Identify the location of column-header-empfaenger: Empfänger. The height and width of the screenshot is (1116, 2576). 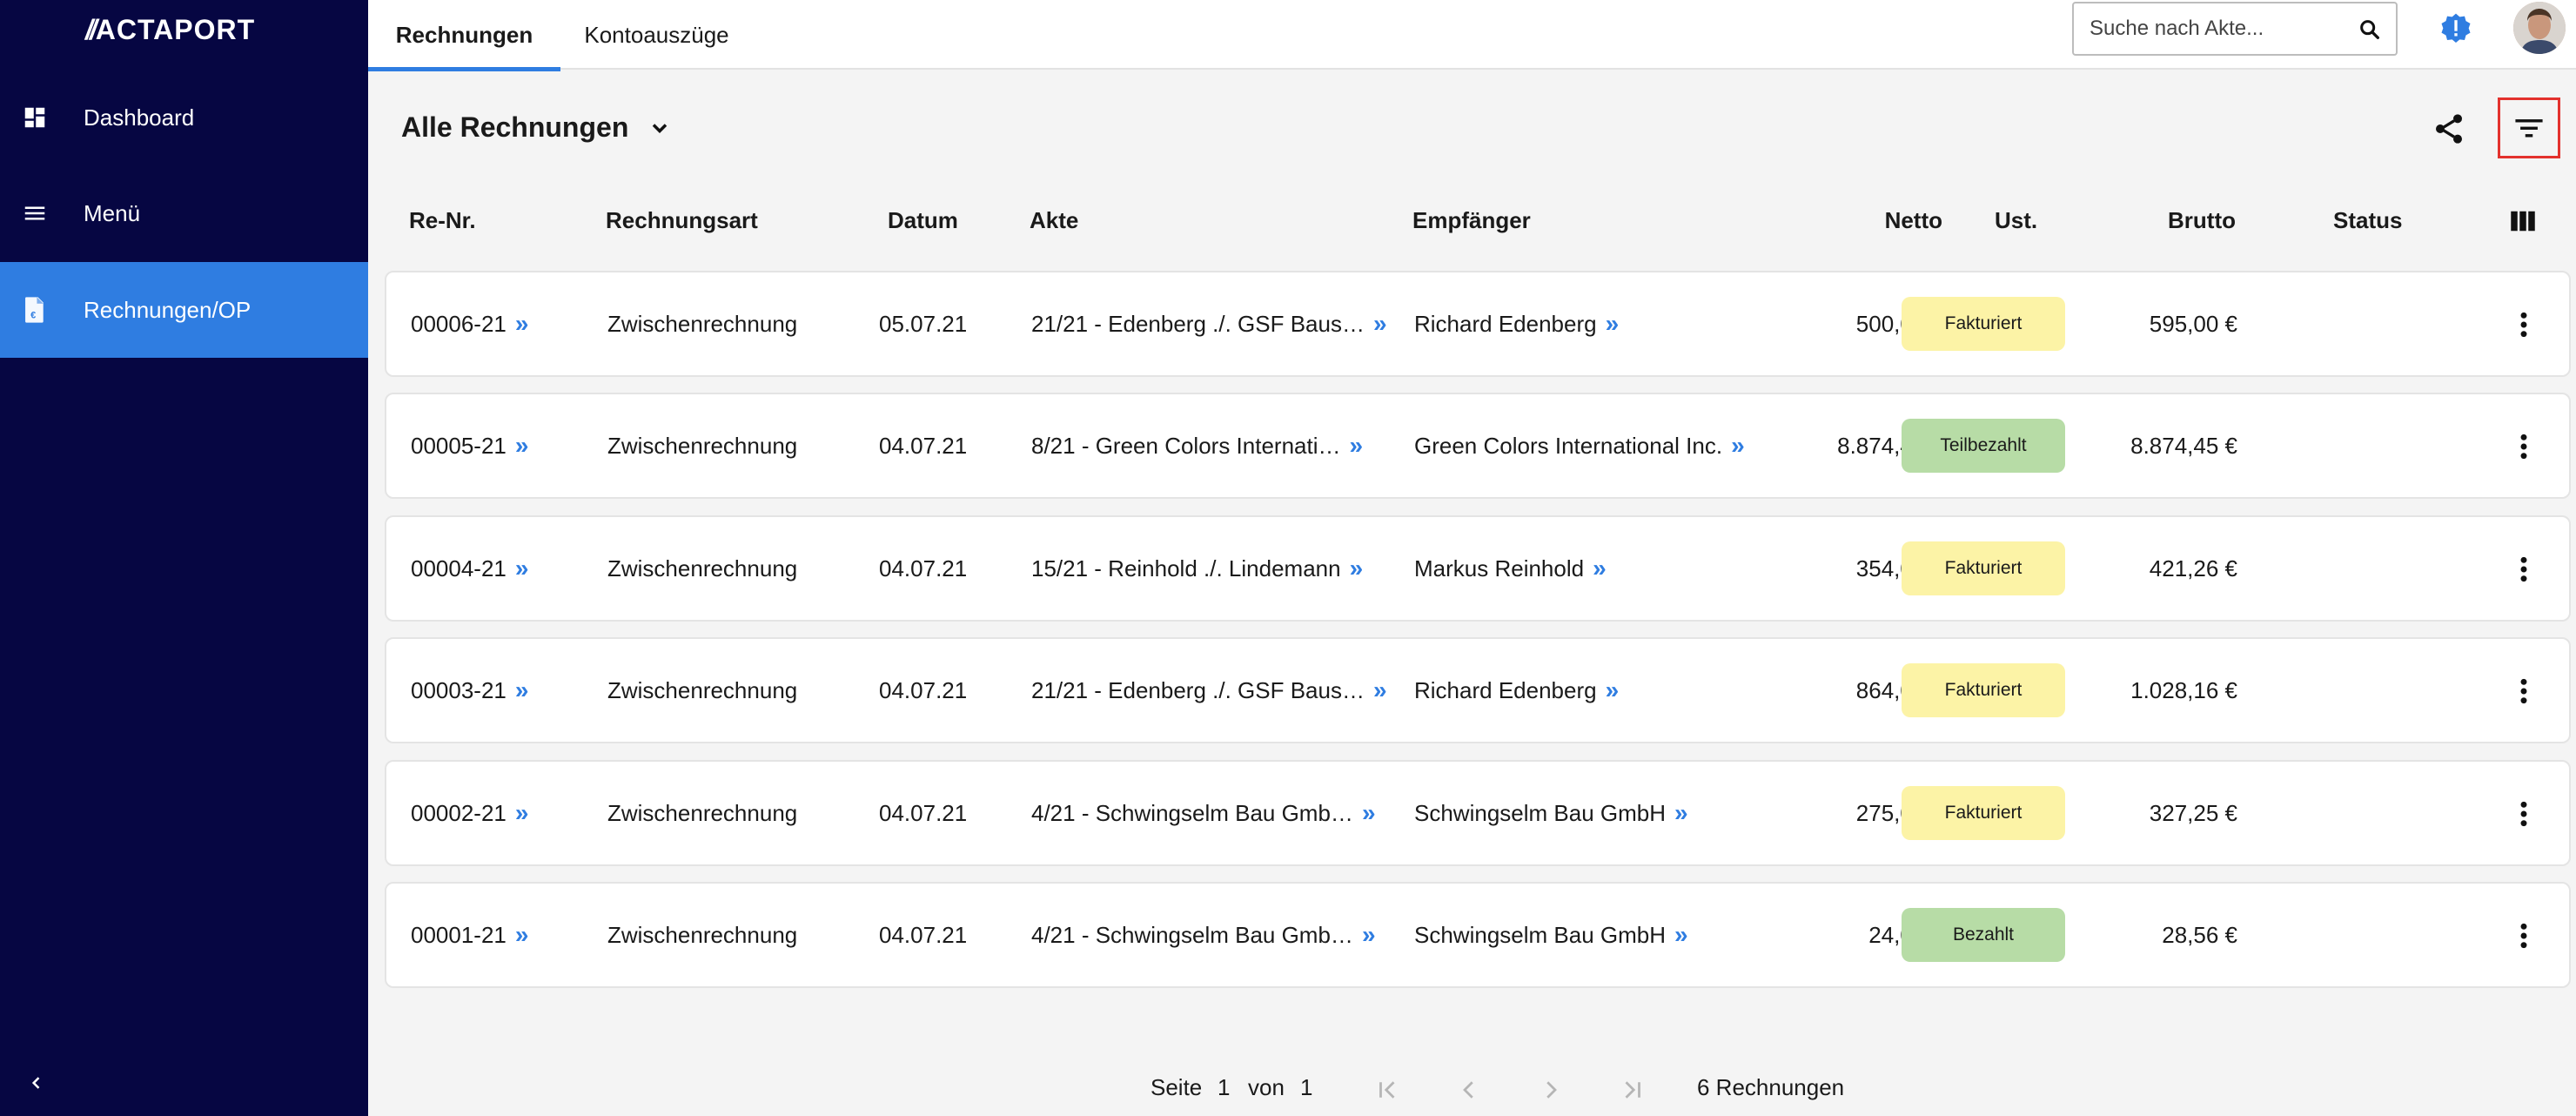
(1472, 220).